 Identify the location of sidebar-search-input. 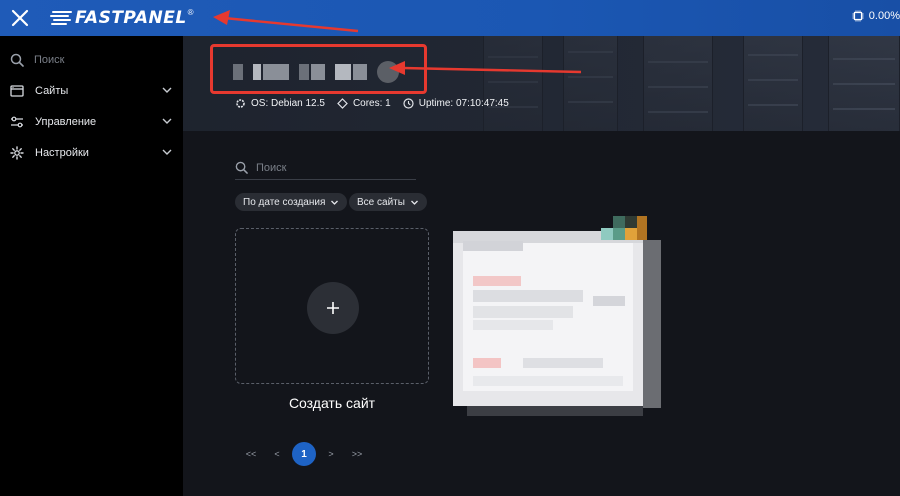
(94, 60).